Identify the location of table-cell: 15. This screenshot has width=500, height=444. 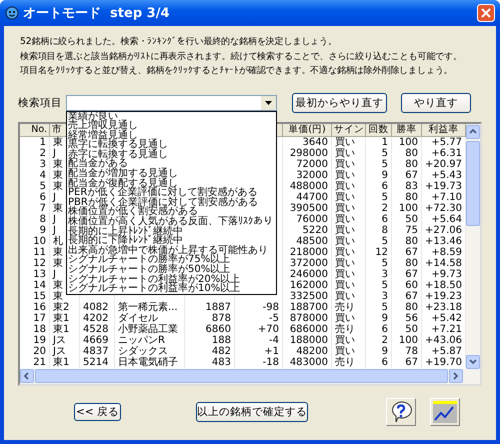
(35, 296).